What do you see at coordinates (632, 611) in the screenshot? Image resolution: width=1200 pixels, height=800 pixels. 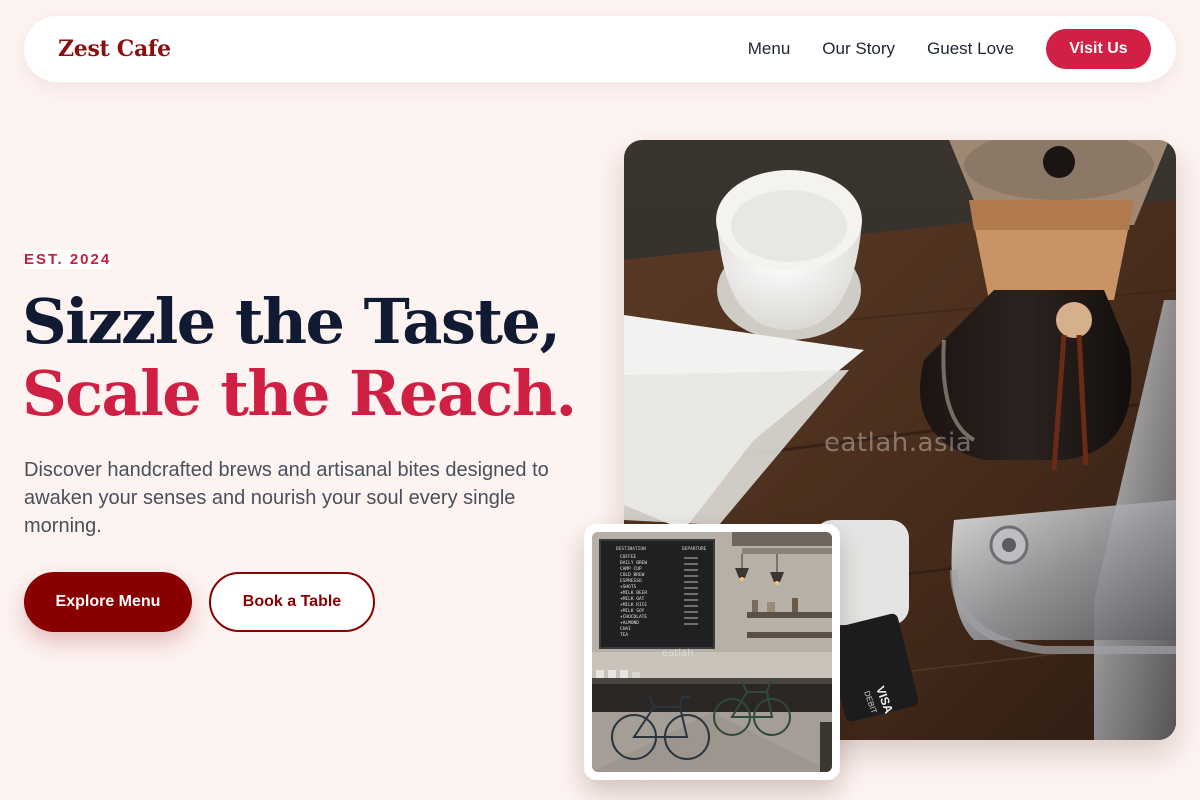 I see `board-item: +MILK SOY` at bounding box center [632, 611].